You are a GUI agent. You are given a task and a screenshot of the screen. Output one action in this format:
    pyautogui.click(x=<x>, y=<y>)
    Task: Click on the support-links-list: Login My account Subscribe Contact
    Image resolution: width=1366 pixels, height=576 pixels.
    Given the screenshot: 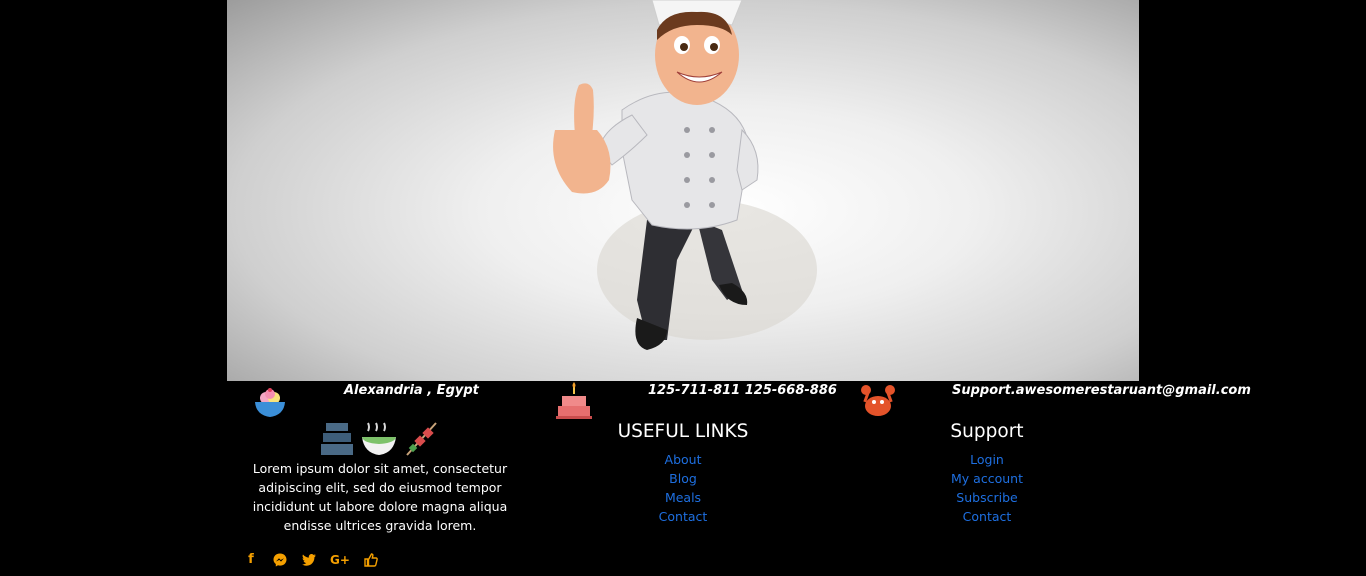 What is the action you would take?
    pyautogui.click(x=987, y=488)
    